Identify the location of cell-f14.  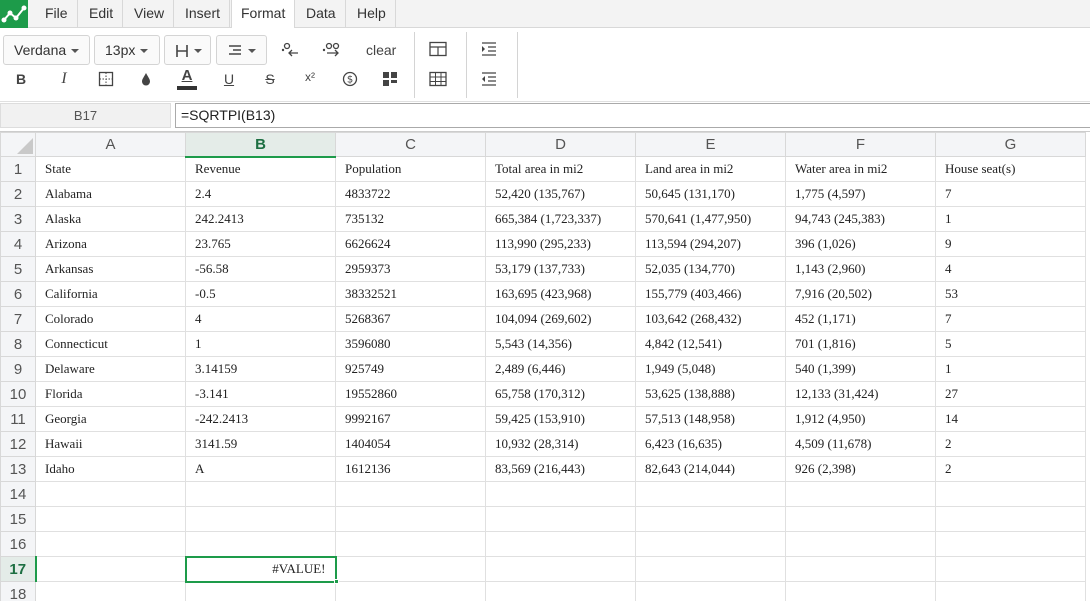
(860, 494).